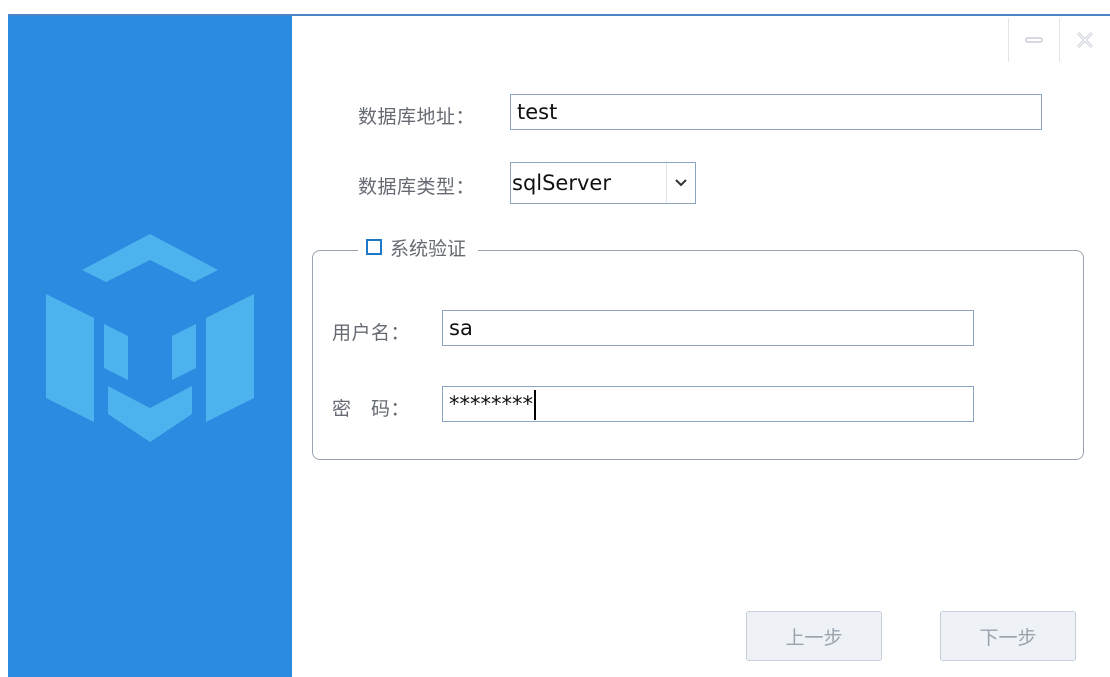  Describe the element at coordinates (428, 248) in the screenshot. I see `system-auth-label: 系统验证` at that location.